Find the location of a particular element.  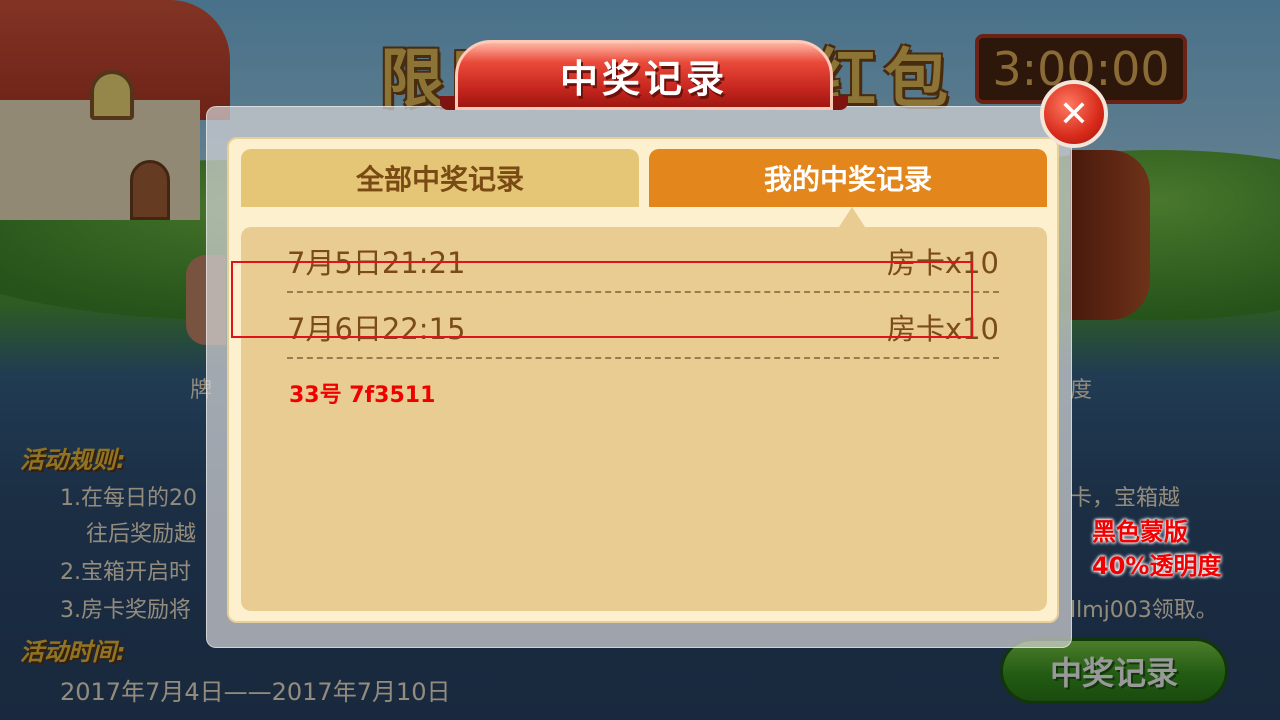

annotation-highlight-box is located at coordinates (602, 299).